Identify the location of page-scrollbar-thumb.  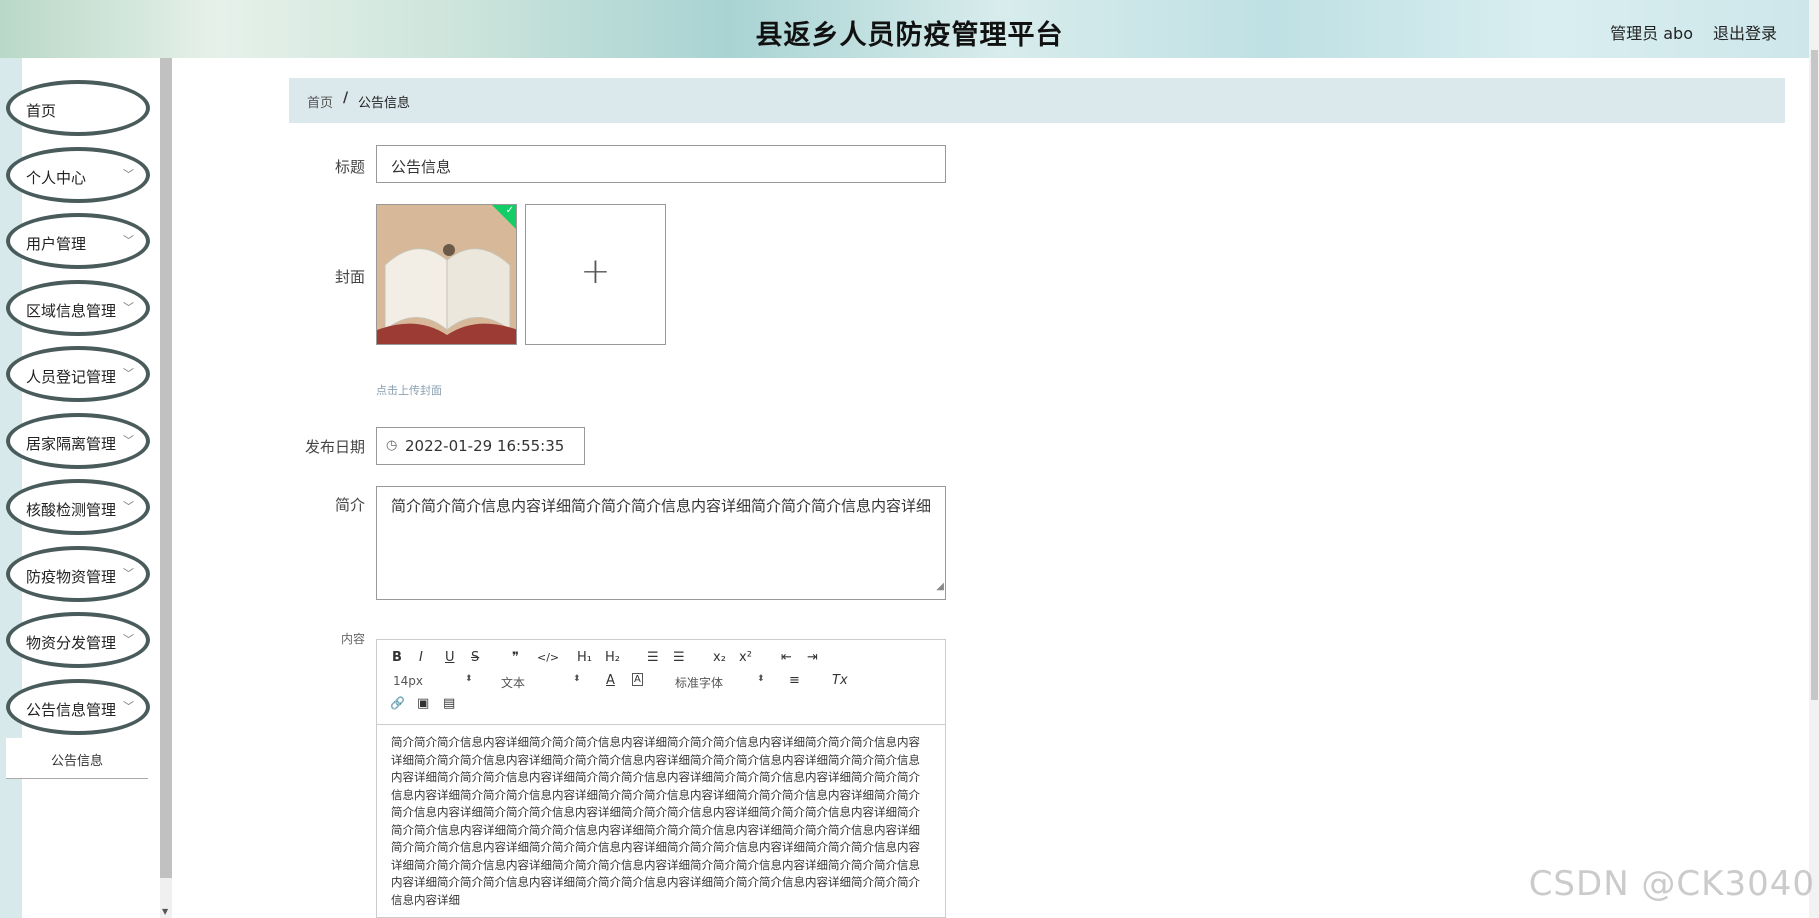
(1814, 375).